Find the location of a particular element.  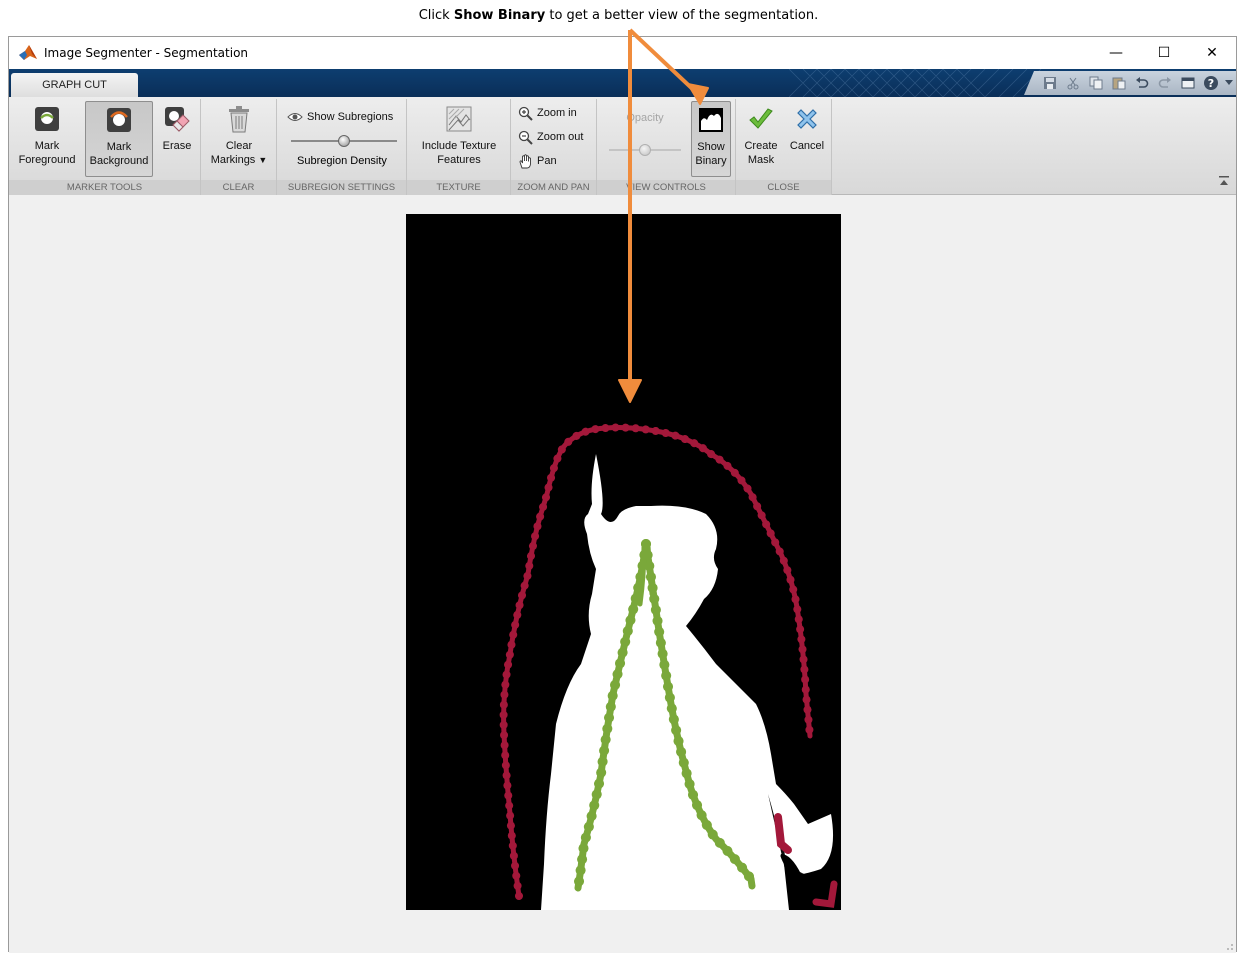

hand-pan-icon is located at coordinates (525, 161).